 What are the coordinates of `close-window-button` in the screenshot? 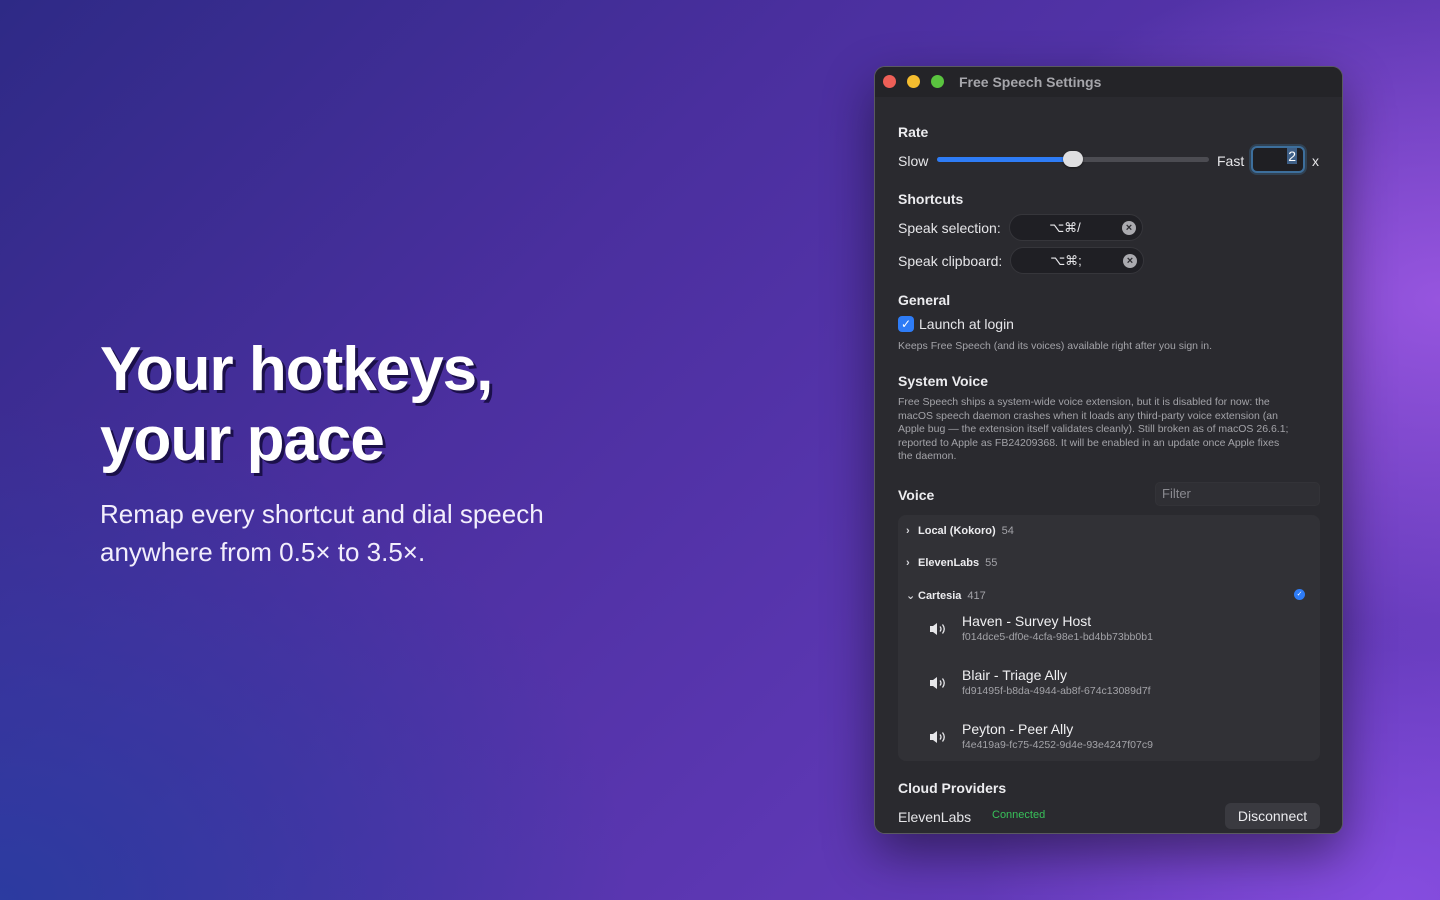 It's located at (889, 81).